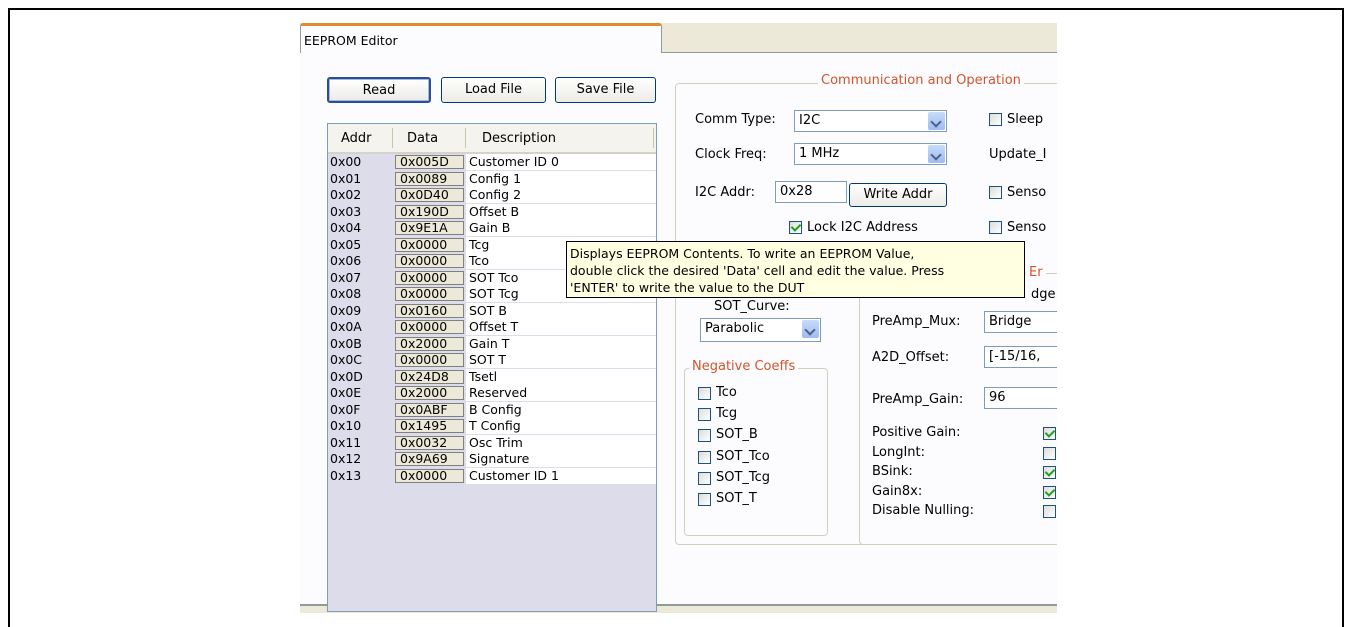 This screenshot has height=627, width=1353. What do you see at coordinates (492, 327) in the screenshot?
I see `table-row: 0x0A 0x0000 Offset T` at bounding box center [492, 327].